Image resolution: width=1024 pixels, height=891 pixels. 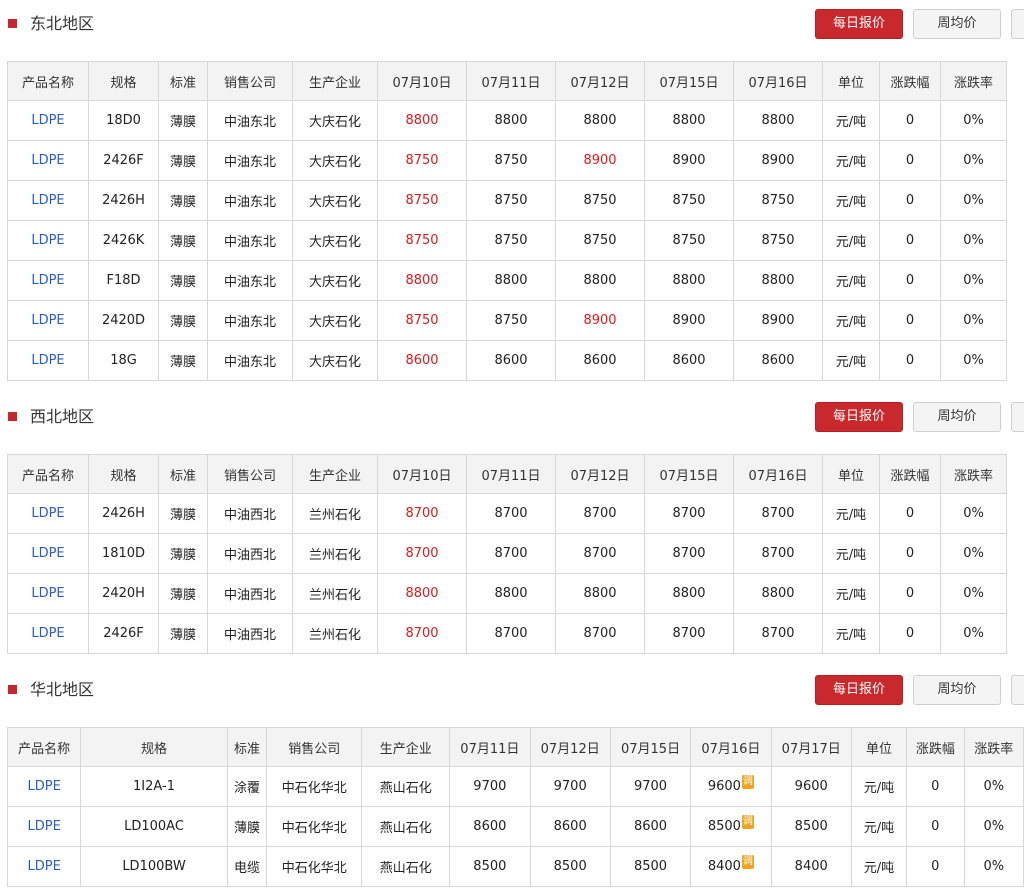 I want to click on table-cell: 涂覆, so click(x=247, y=786).